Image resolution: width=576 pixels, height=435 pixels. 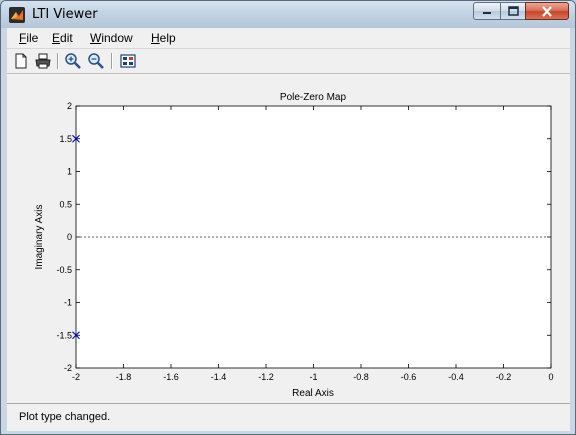 What do you see at coordinates (124, 377) in the screenshot?
I see `x-tick-label: -1.8` at bounding box center [124, 377].